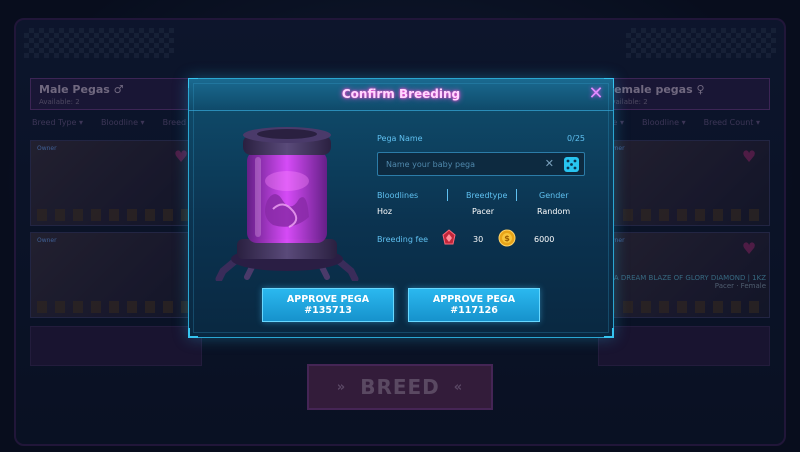 Image resolution: width=800 pixels, height=452 pixels. I want to click on approve-pega-1-button: APPROVE PEGA #135713, so click(328, 305).